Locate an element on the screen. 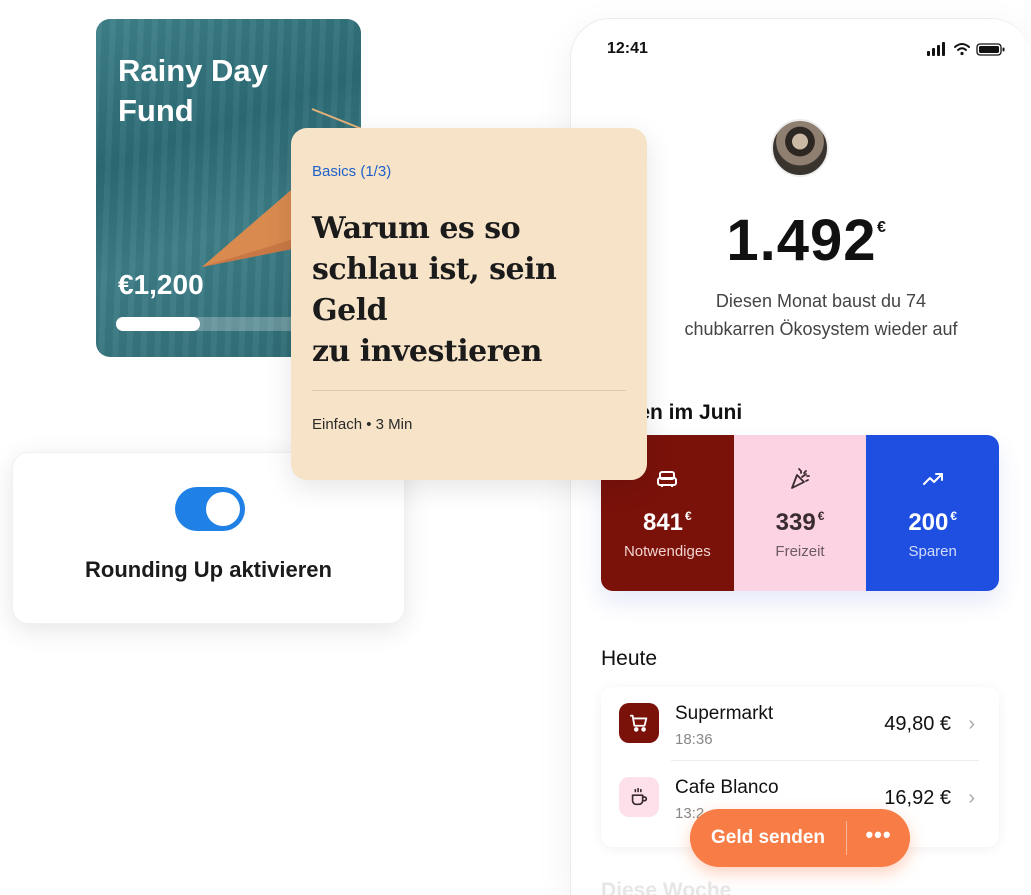 This screenshot has width=1031, height=895. shopping-cart-icon is located at coordinates (639, 723).